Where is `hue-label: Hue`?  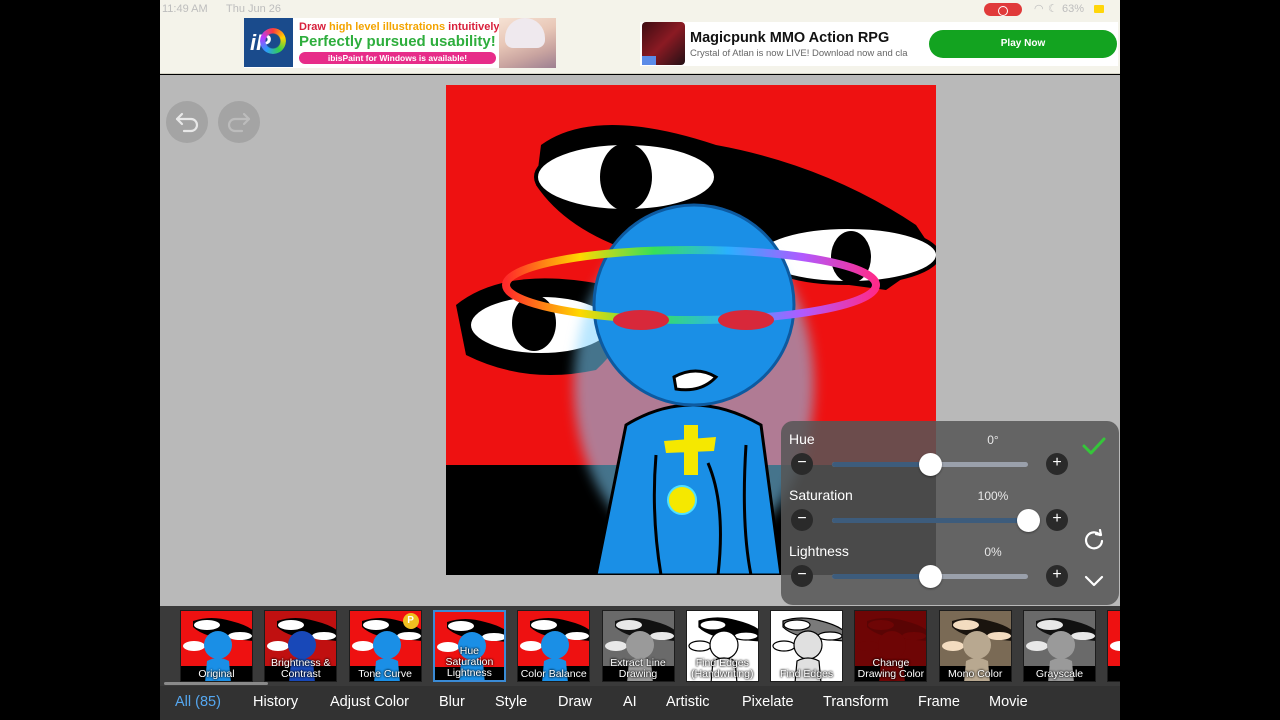
hue-label: Hue is located at coordinates (802, 439).